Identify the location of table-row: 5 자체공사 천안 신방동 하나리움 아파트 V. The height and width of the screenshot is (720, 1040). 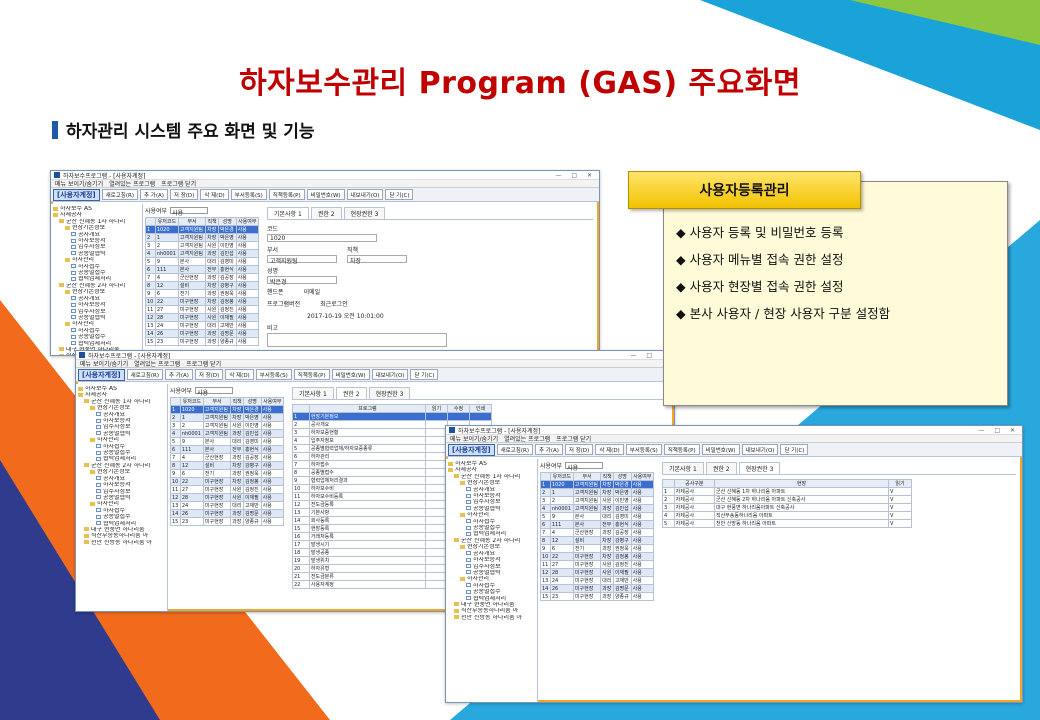
(787, 523).